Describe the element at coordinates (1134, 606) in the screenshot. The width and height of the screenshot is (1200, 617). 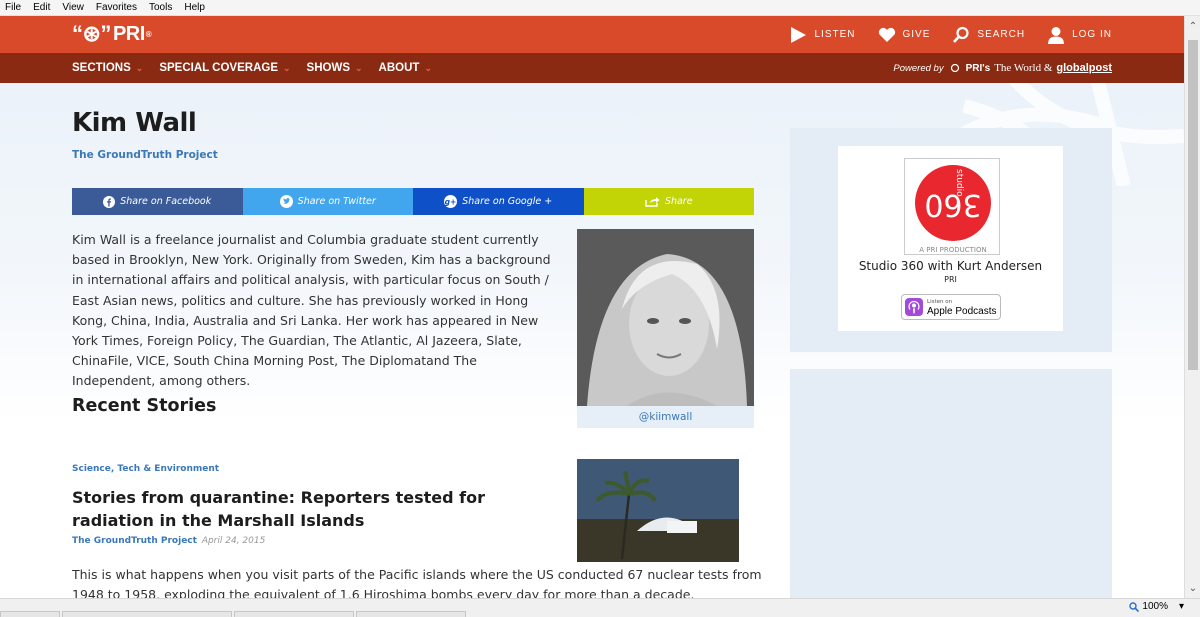
I see `zoom-icon` at that location.